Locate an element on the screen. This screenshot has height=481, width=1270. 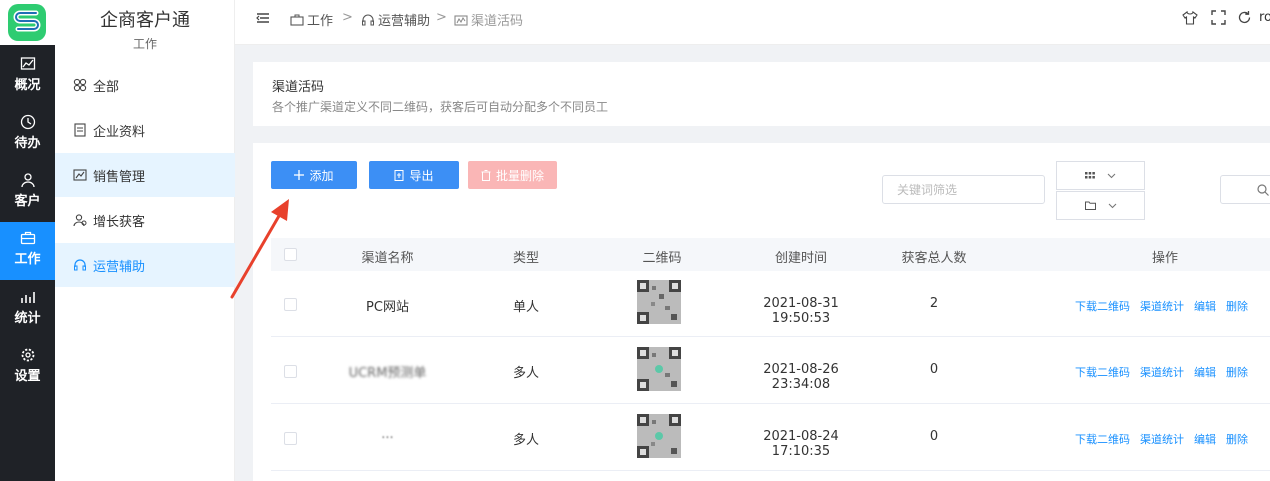
sidebar-item-all: 全部 is located at coordinates (145, 85).